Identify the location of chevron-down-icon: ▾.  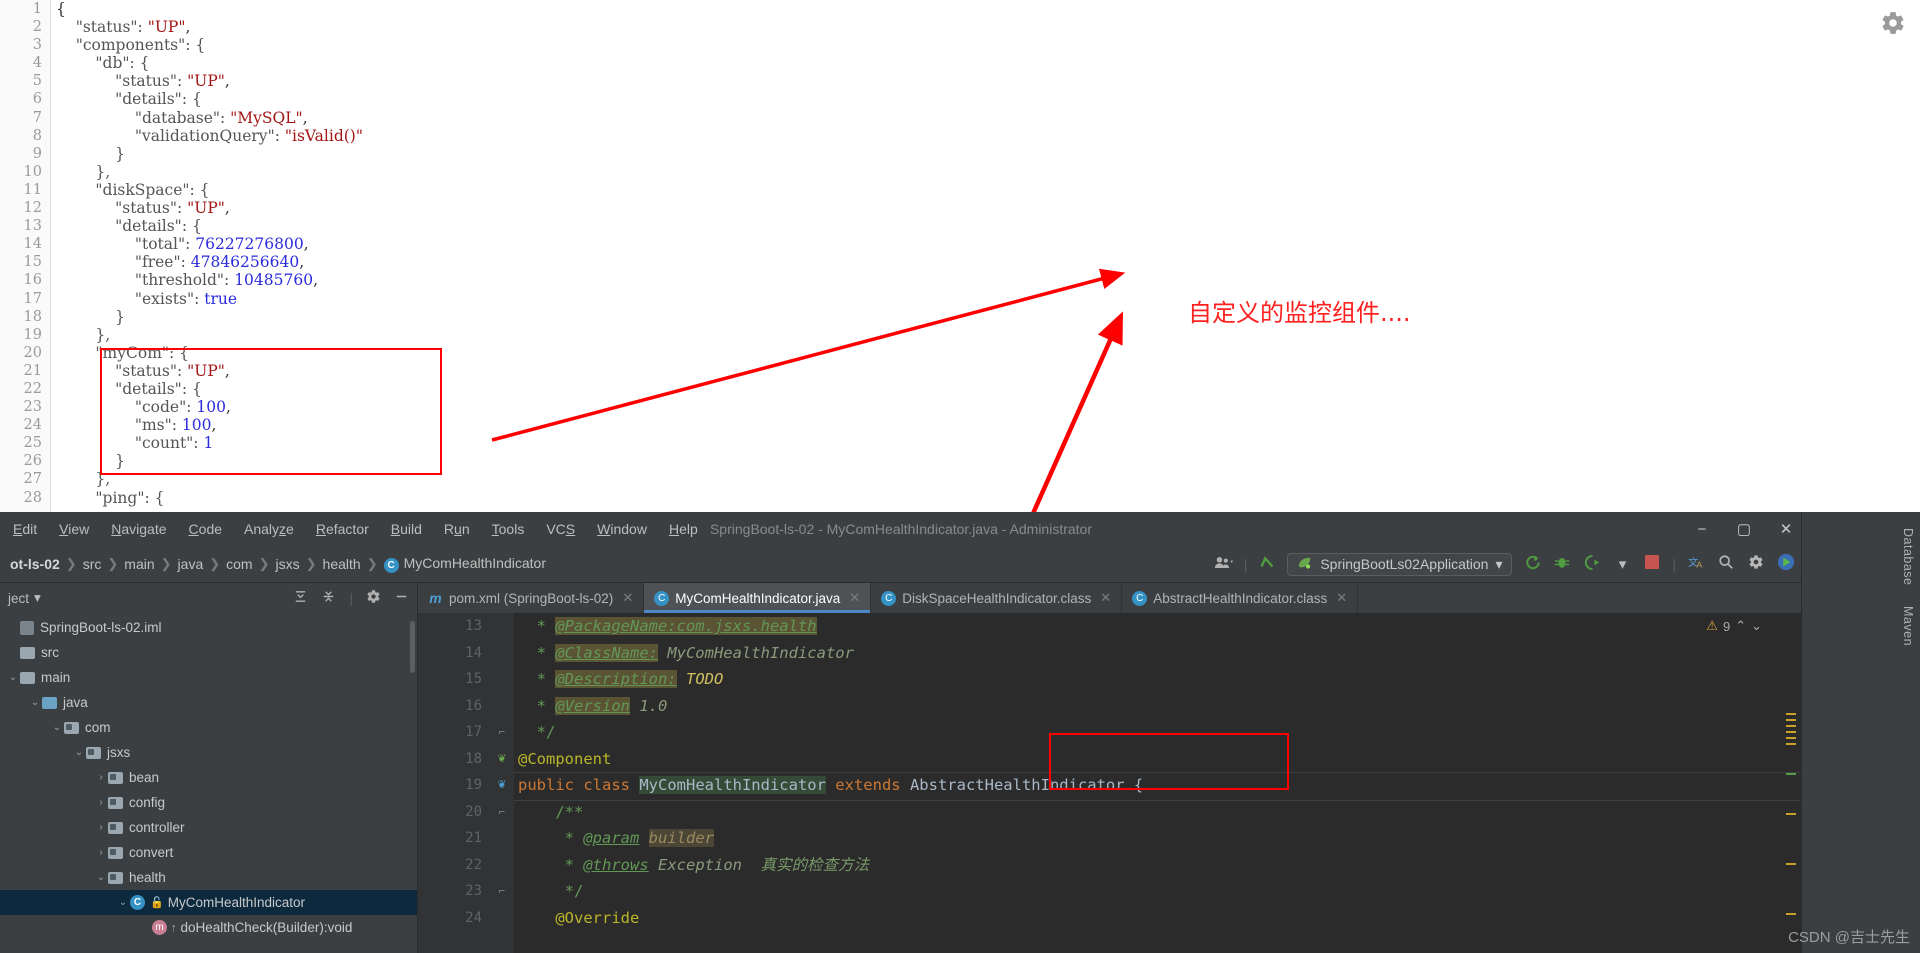
(1622, 564).